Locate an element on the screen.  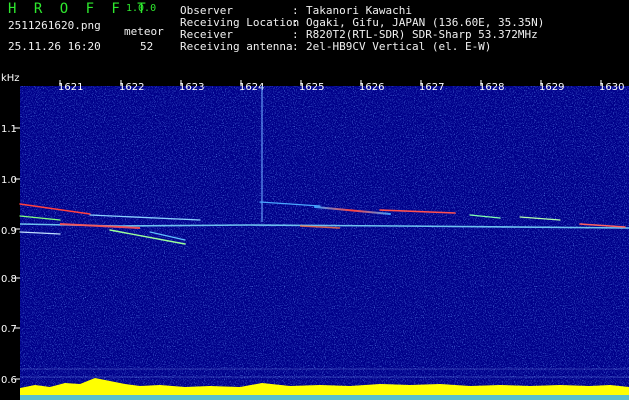
observer-value: Takanori Kawachi is located at coordinates (359, 10).